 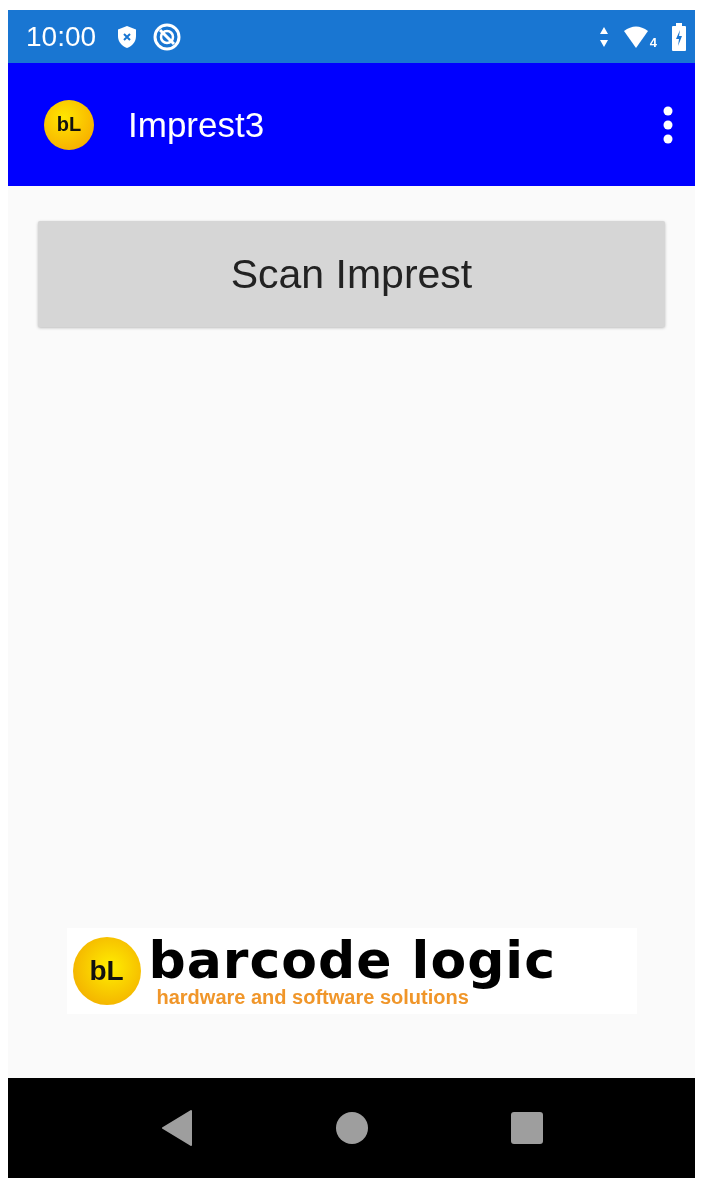 I want to click on scan-imprest-button: Scan Imprest, so click(x=351, y=274).